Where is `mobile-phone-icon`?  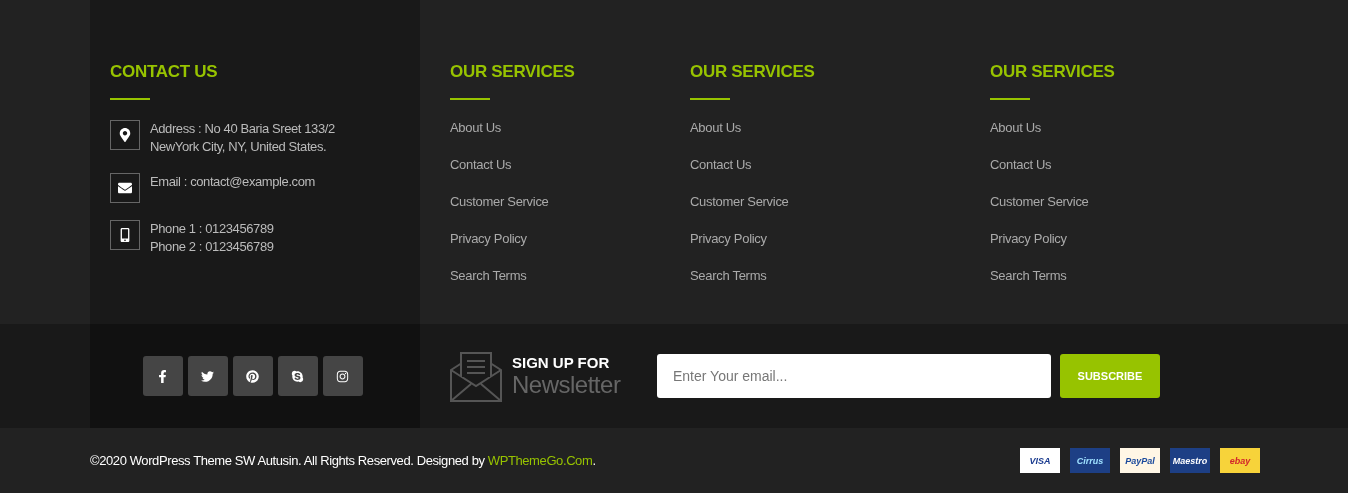 mobile-phone-icon is located at coordinates (125, 235).